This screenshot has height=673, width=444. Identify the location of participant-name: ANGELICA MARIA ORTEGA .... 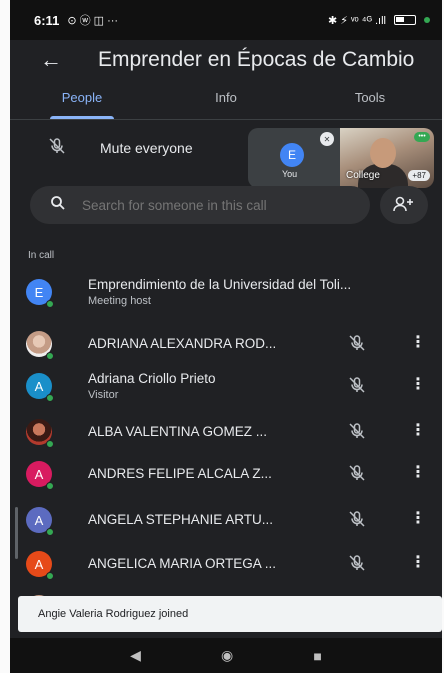
(182, 563).